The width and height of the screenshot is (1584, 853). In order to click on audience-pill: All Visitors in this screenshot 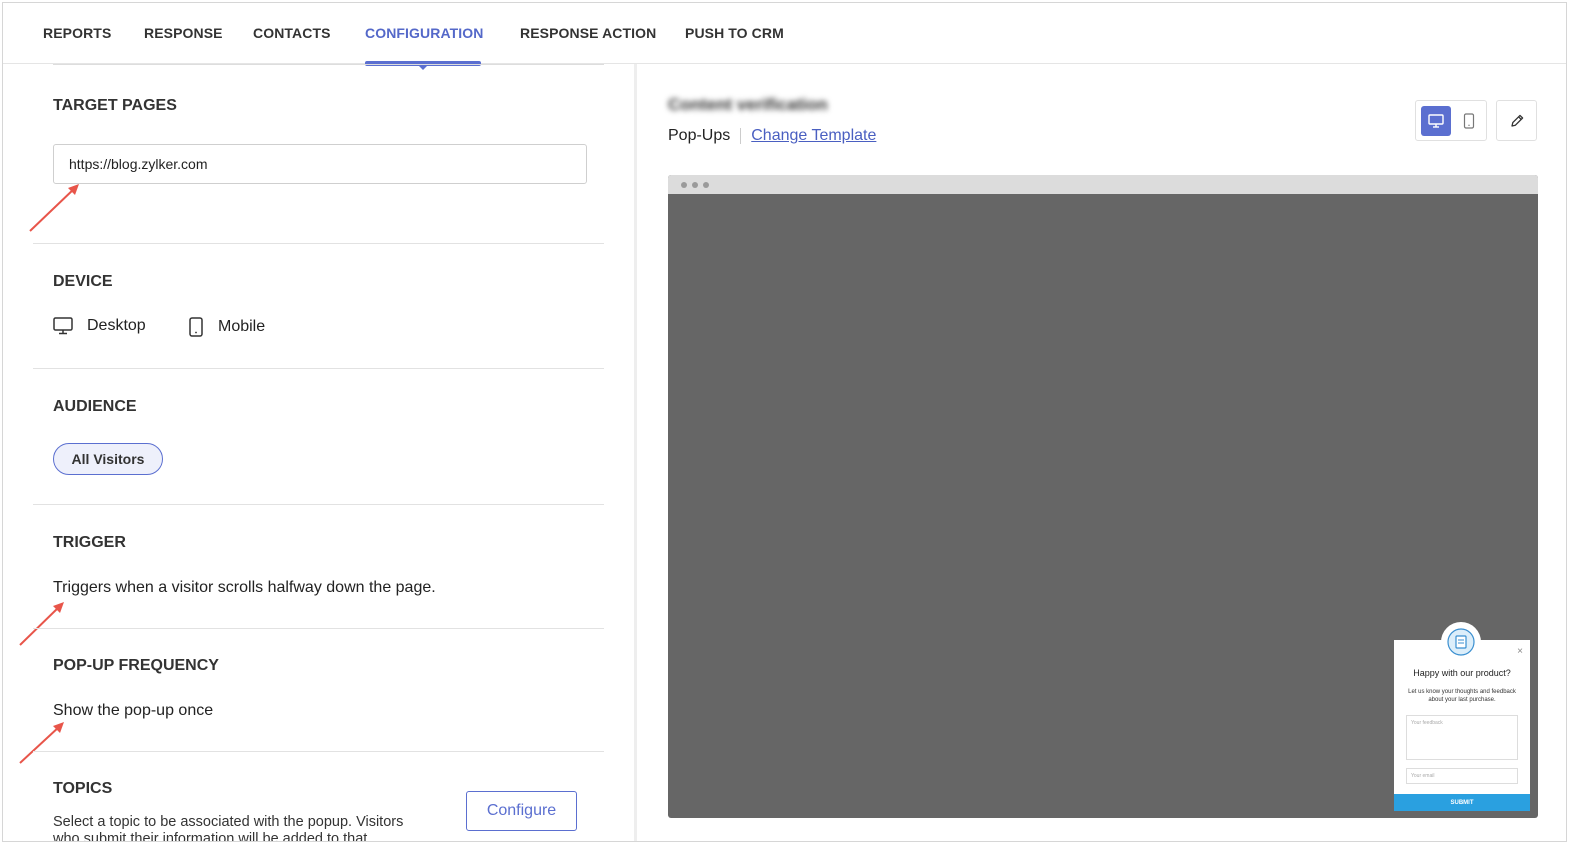, I will do `click(108, 459)`.